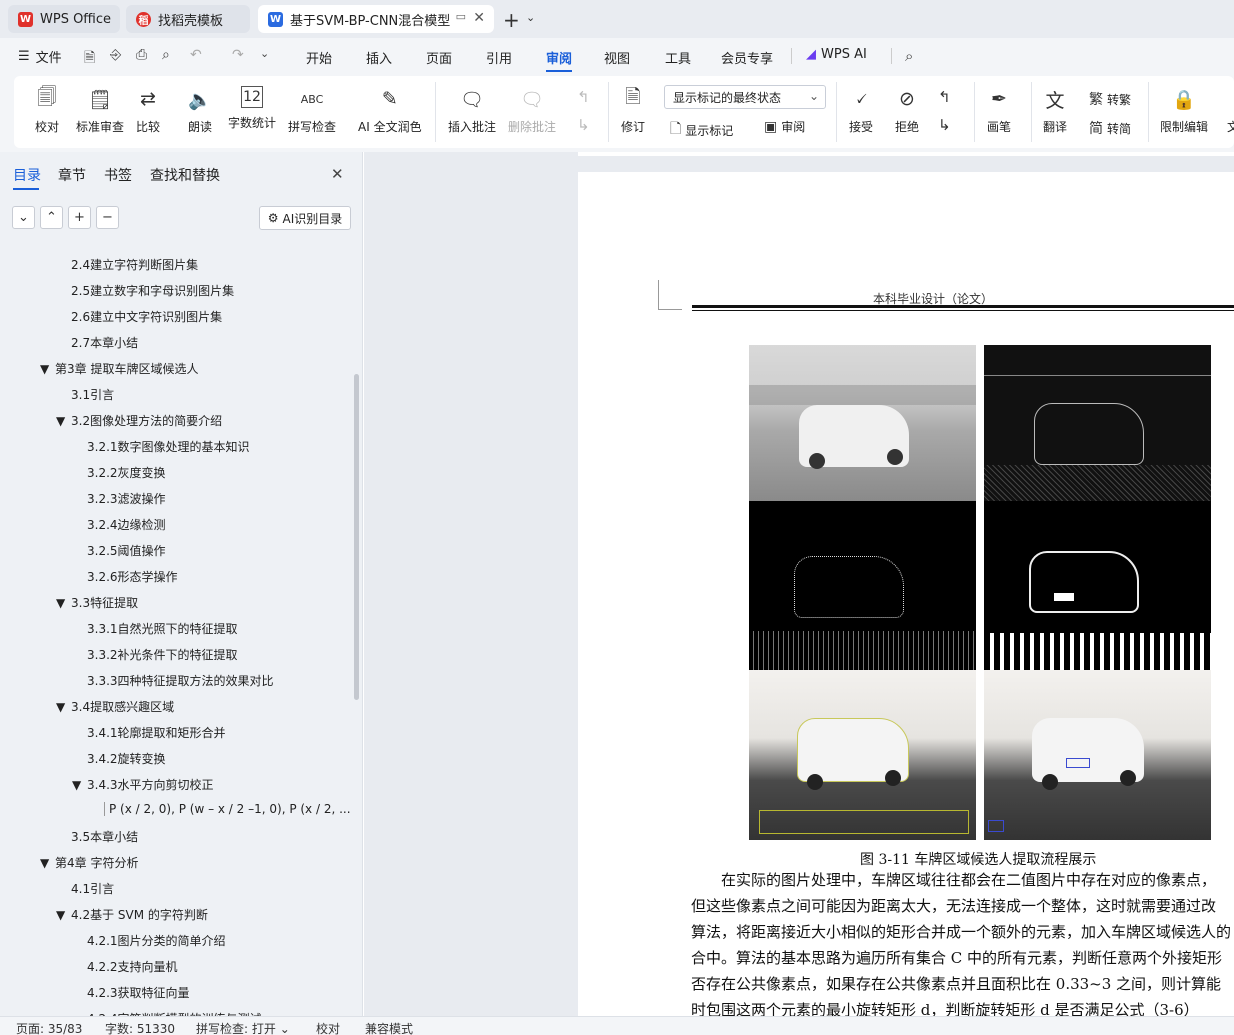 The width and height of the screenshot is (1234, 1035). What do you see at coordinates (243, 1027) in the screenshot?
I see `spell-check-status: 拼写检查: 打开 ⌄` at bounding box center [243, 1027].